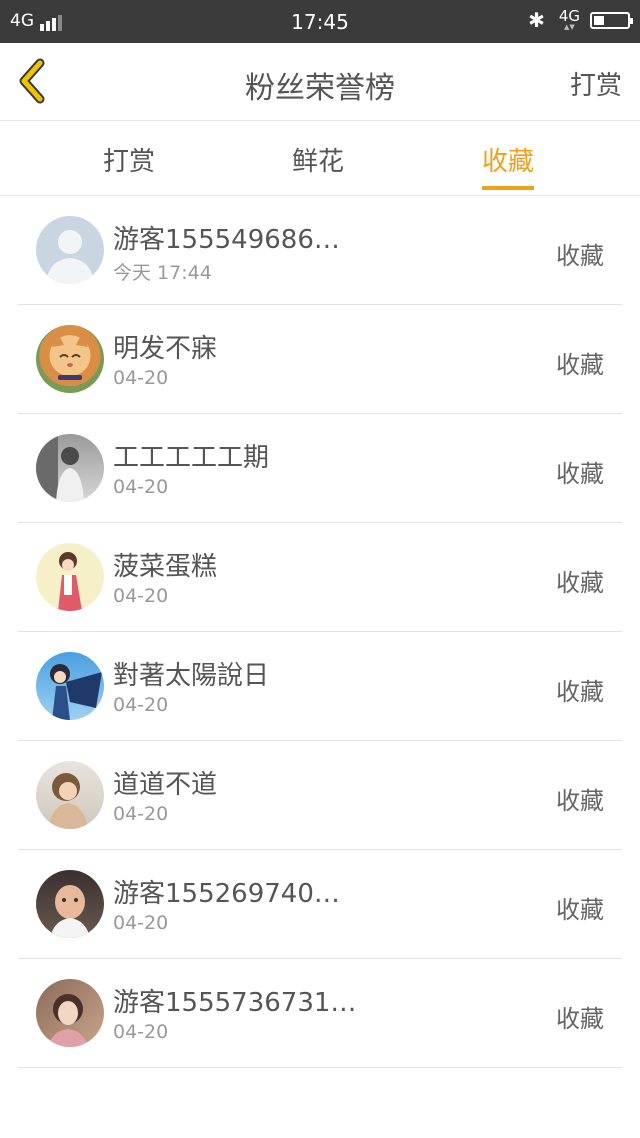 The width and height of the screenshot is (640, 1138). What do you see at coordinates (70, 1013) in the screenshot?
I see `selfie-photo-avatar` at bounding box center [70, 1013].